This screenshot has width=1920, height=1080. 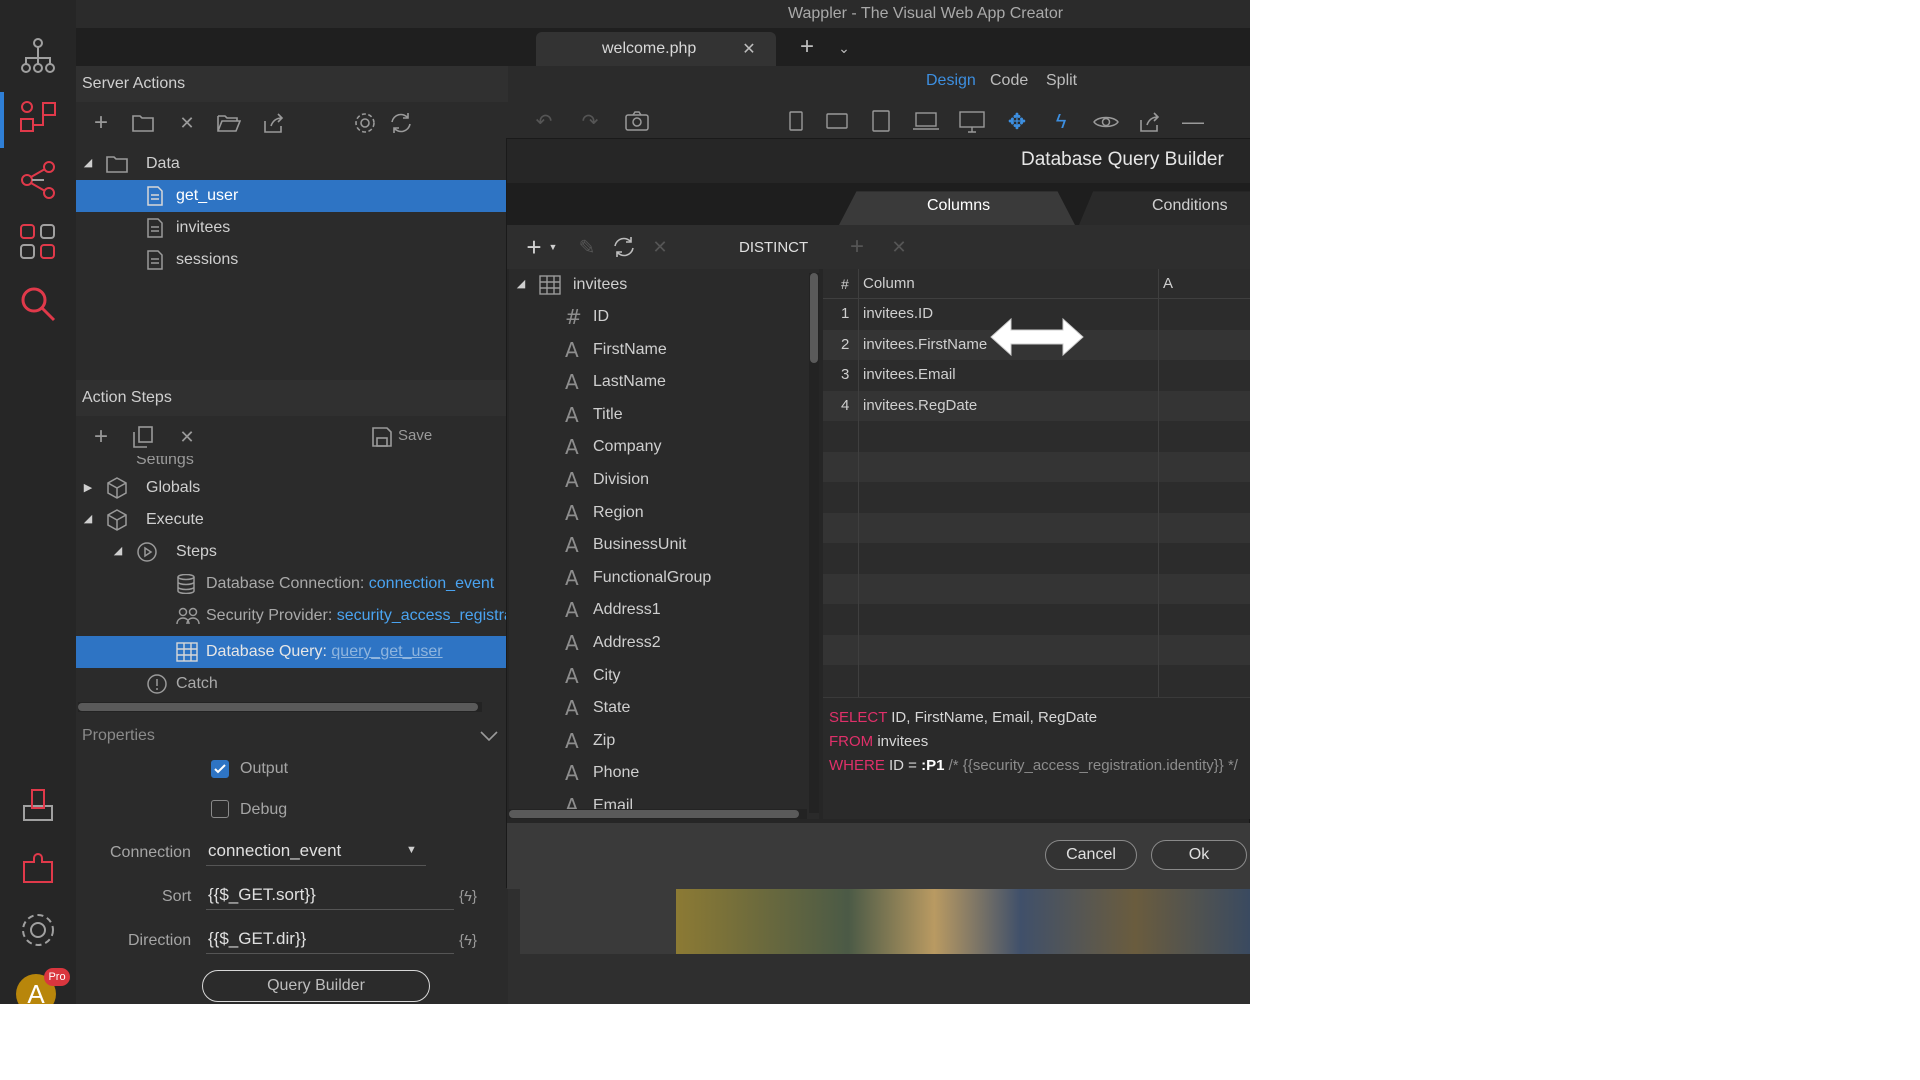 What do you see at coordinates (292, 196) in the screenshot?
I see `tree-item-get-user: get_user` at bounding box center [292, 196].